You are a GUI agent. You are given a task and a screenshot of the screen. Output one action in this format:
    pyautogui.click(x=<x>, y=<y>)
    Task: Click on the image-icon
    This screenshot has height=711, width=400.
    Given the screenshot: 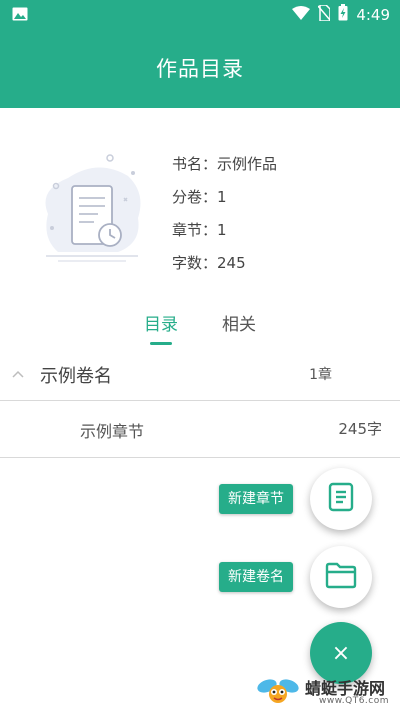 What is the action you would take?
    pyautogui.click(x=20, y=15)
    